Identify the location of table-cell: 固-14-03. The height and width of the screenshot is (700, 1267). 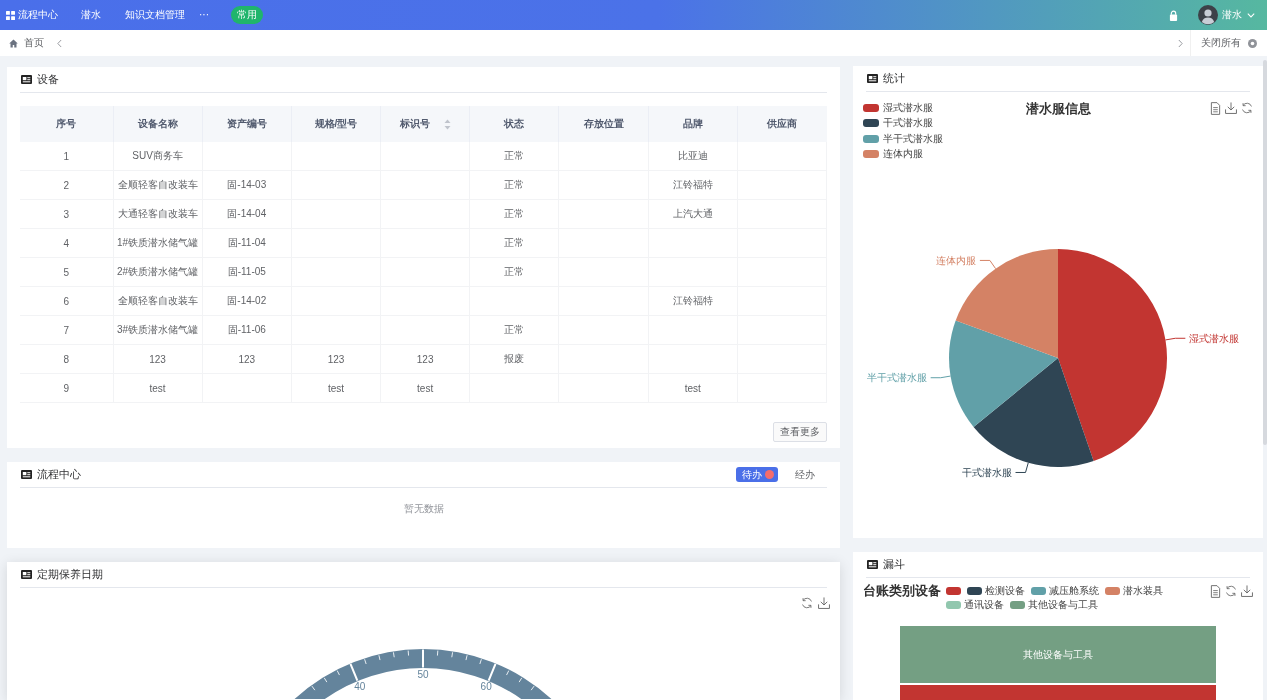
(247, 185).